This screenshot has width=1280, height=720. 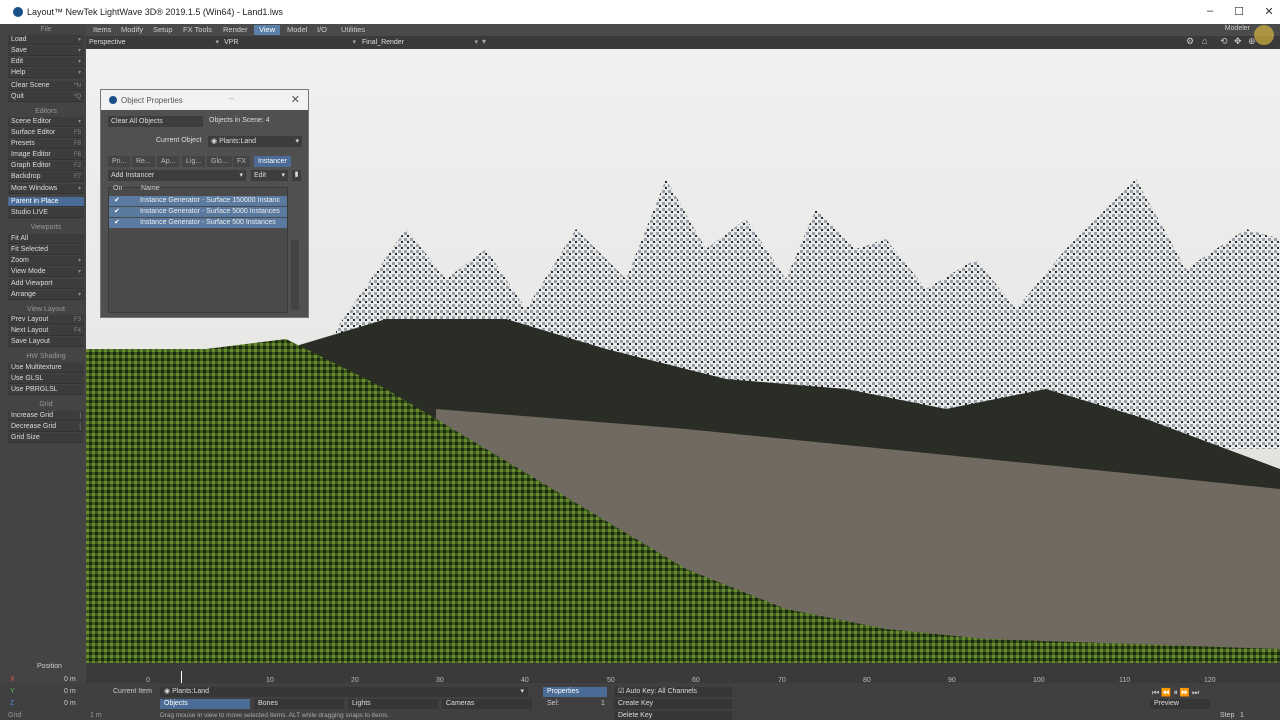 What do you see at coordinates (46, 177) in the screenshot?
I see `backdrop-button: Backdrop F7` at bounding box center [46, 177].